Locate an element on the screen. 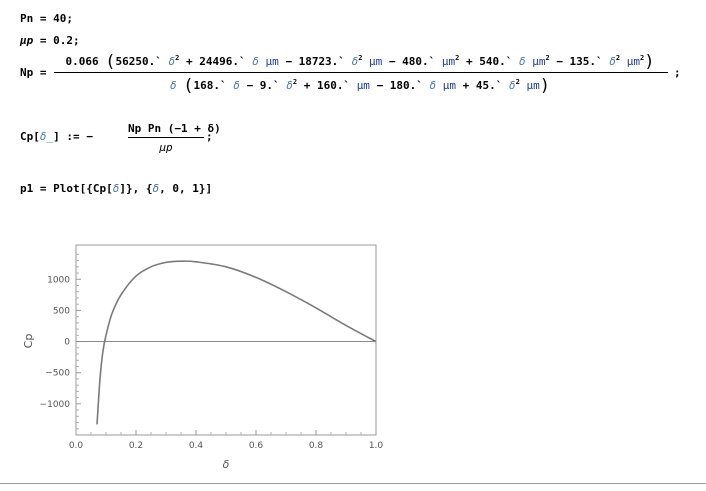 The width and height of the screenshot is (706, 491). input-line-mup: μp = 0.2; is located at coordinates (50, 40).